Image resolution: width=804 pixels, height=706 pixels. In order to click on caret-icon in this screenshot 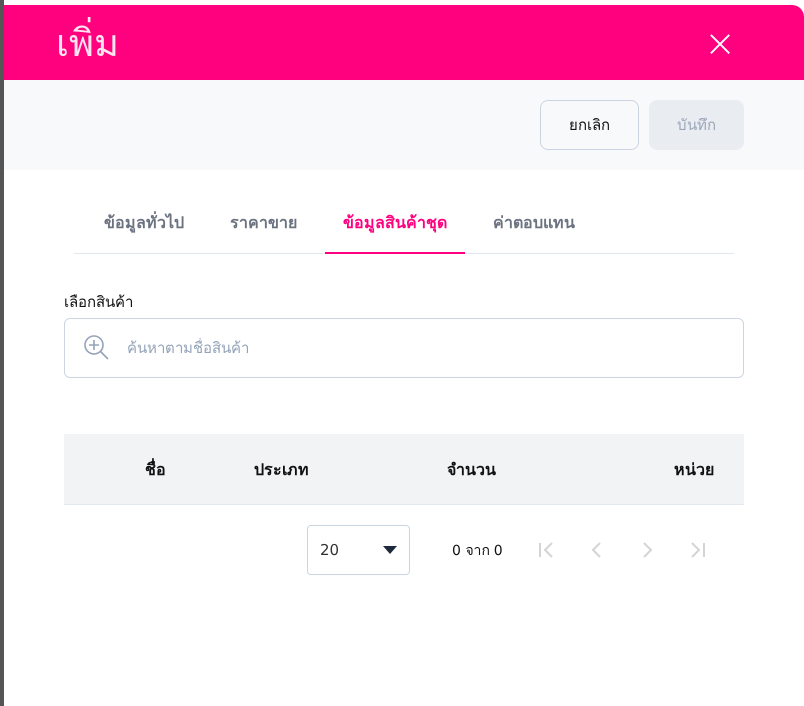, I will do `click(390, 550)`.